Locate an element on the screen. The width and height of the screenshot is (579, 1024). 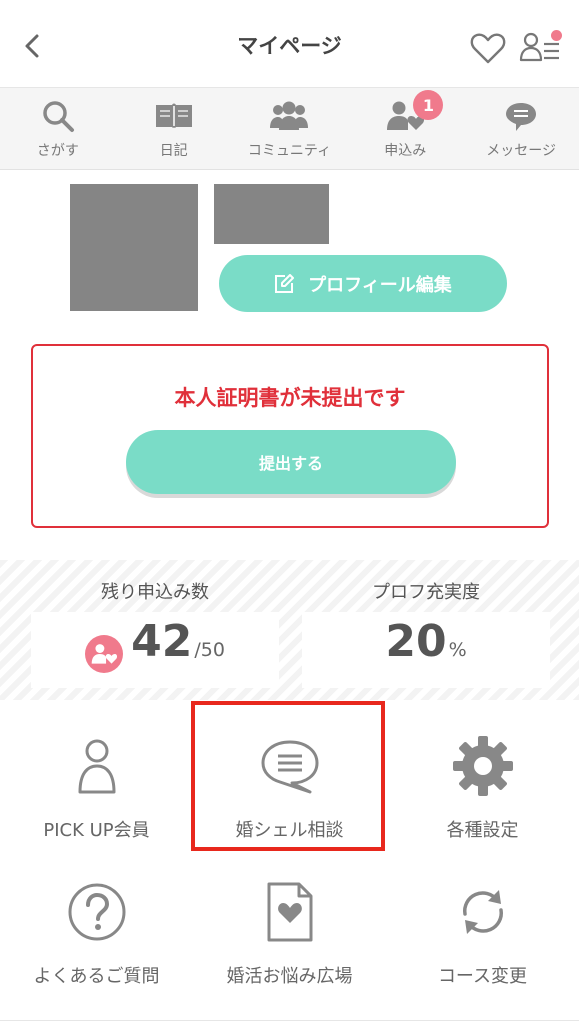
highlight-frame is located at coordinates (288, 776).